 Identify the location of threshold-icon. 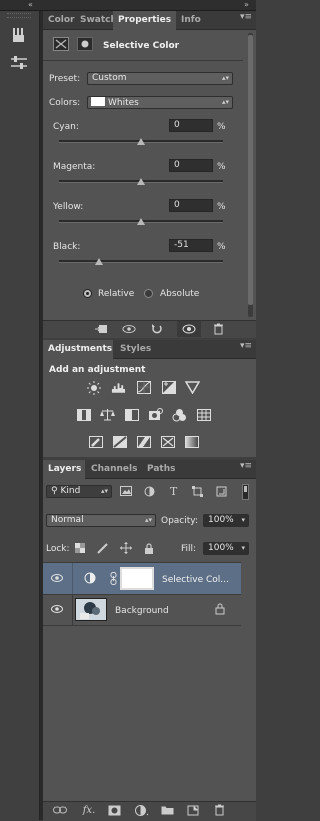
(143, 441).